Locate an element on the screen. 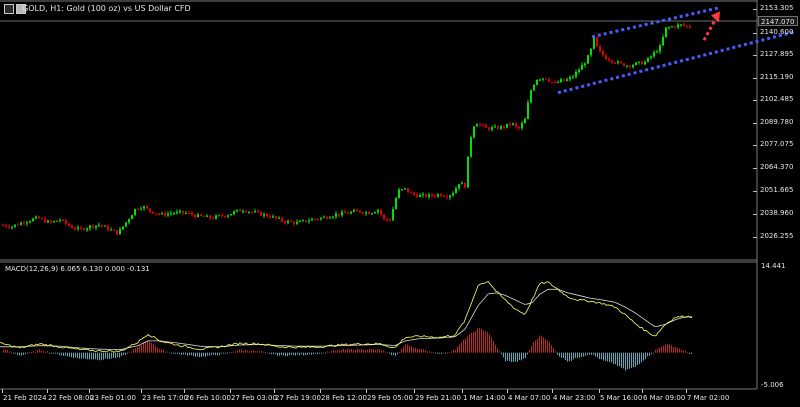  time-label: 27 Feb 03:00 is located at coordinates (254, 398).